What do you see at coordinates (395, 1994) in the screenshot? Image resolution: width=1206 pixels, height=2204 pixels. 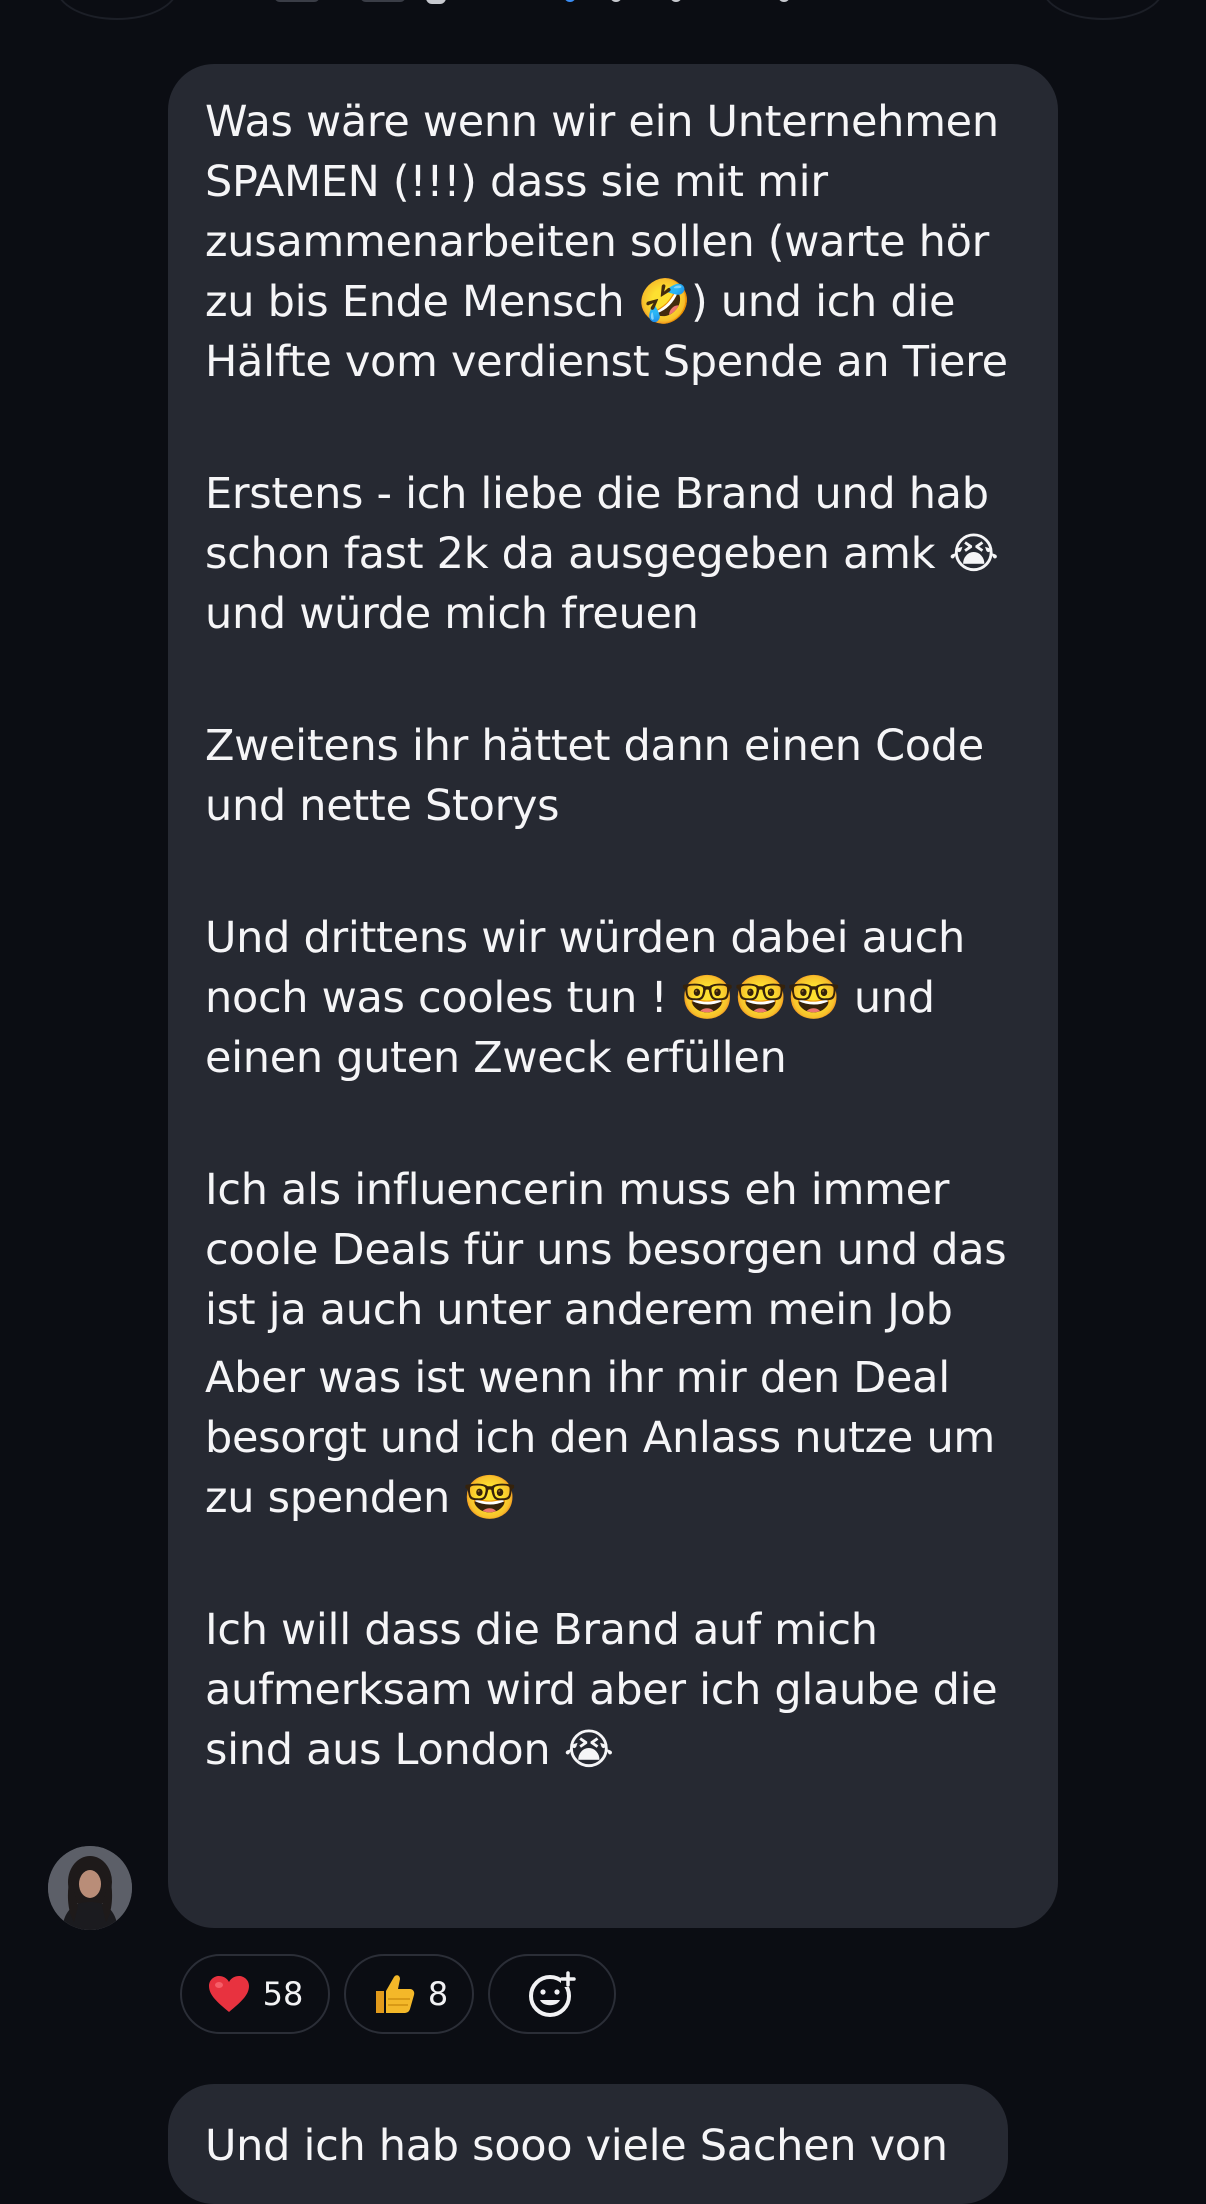 I see `thumbs-up-icon` at bounding box center [395, 1994].